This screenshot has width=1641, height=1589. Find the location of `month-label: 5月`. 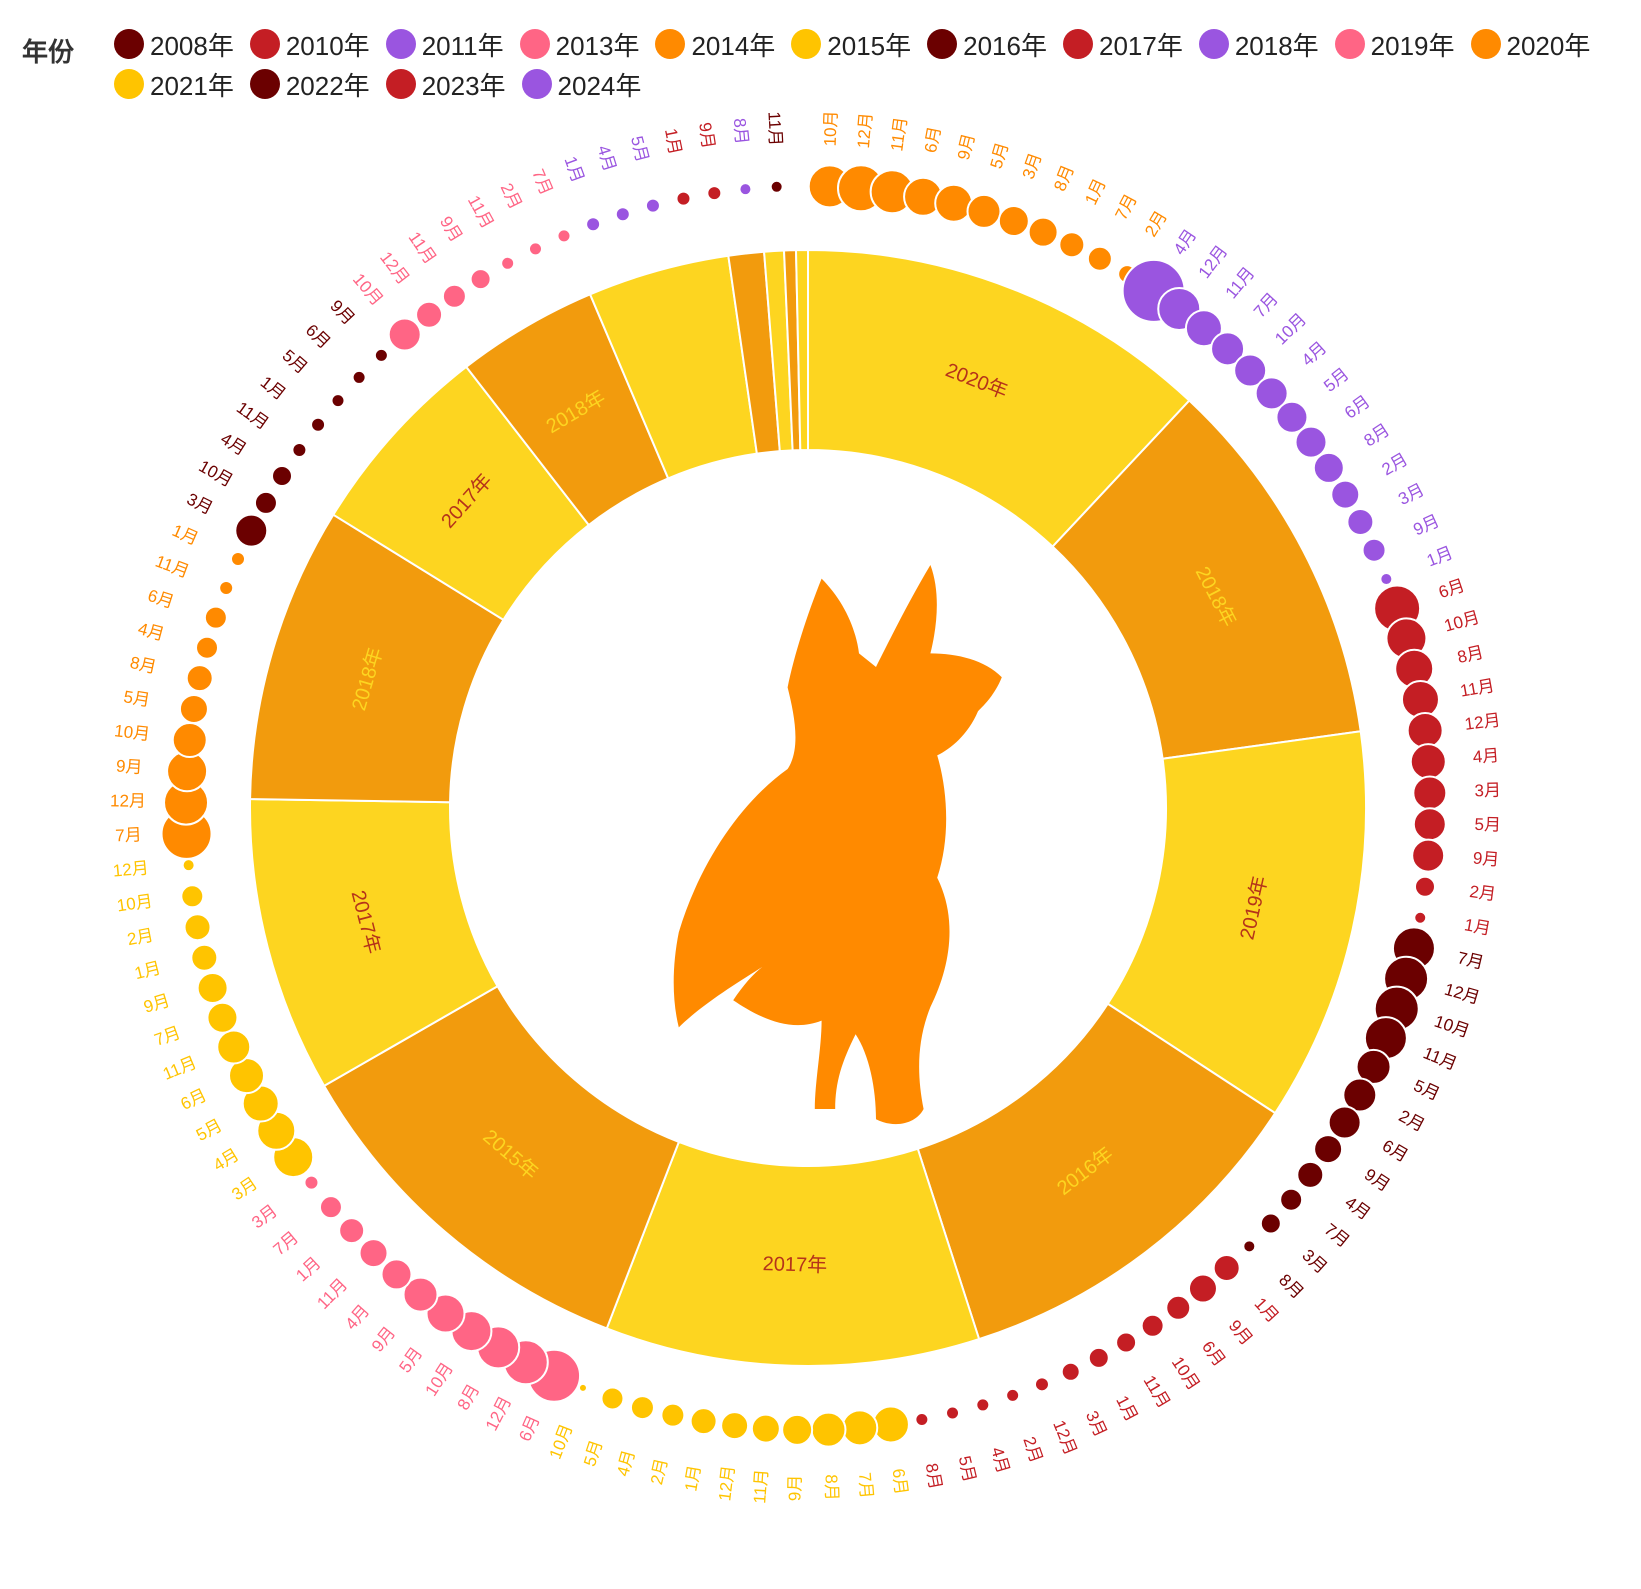

month-label: 5月 is located at coordinates (1336, 379).